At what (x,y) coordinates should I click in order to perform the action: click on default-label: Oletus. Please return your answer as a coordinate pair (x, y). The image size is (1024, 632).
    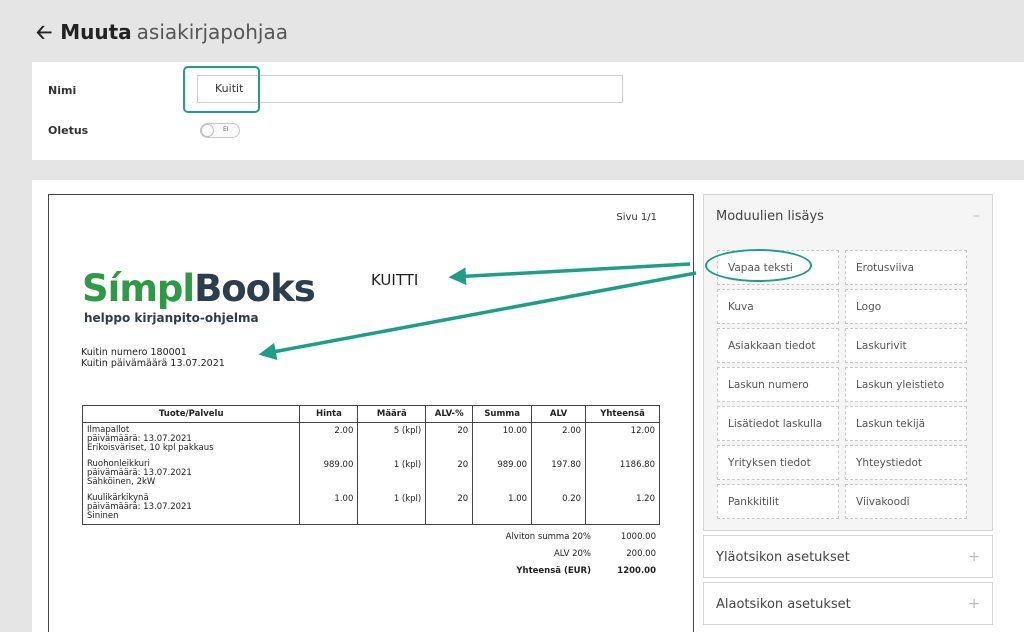
    Looking at the image, I should click on (68, 130).